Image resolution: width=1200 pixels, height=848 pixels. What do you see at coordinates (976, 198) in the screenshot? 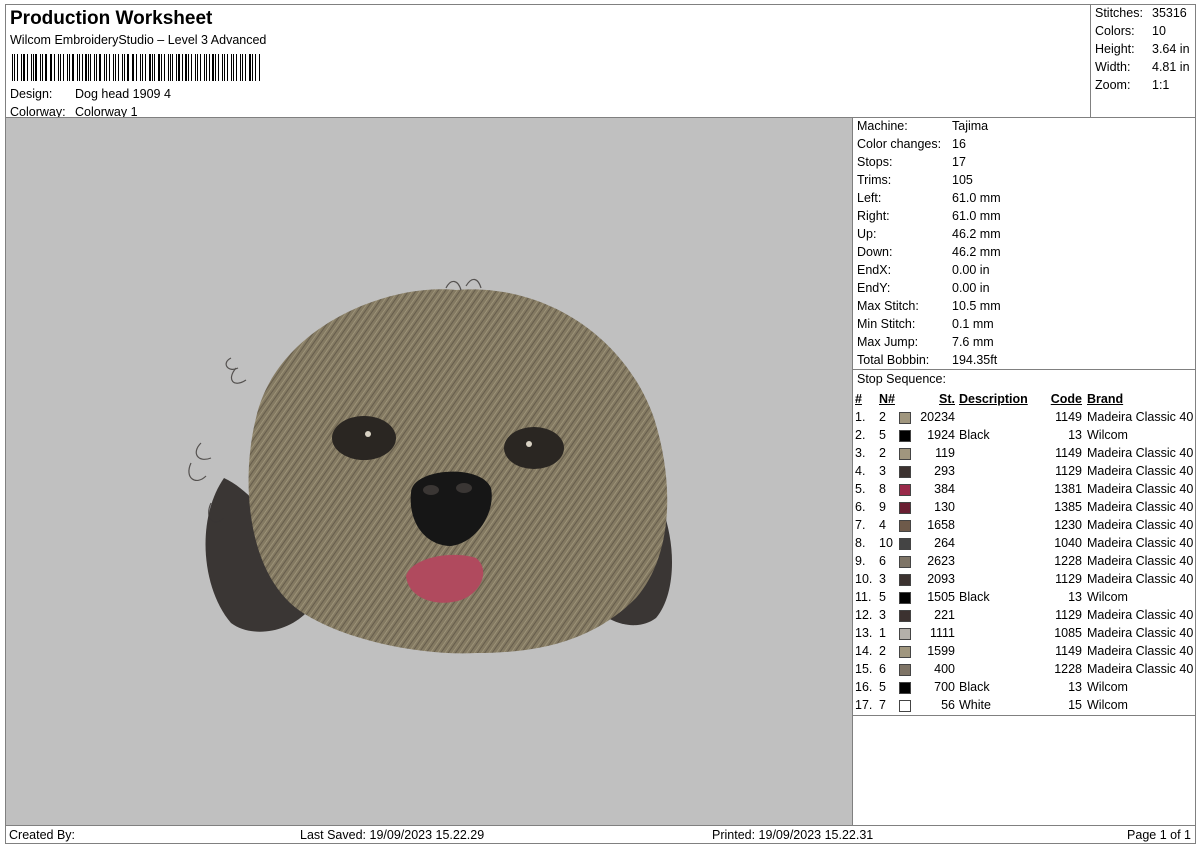
I see `machine-value: 61.0 mm` at bounding box center [976, 198].